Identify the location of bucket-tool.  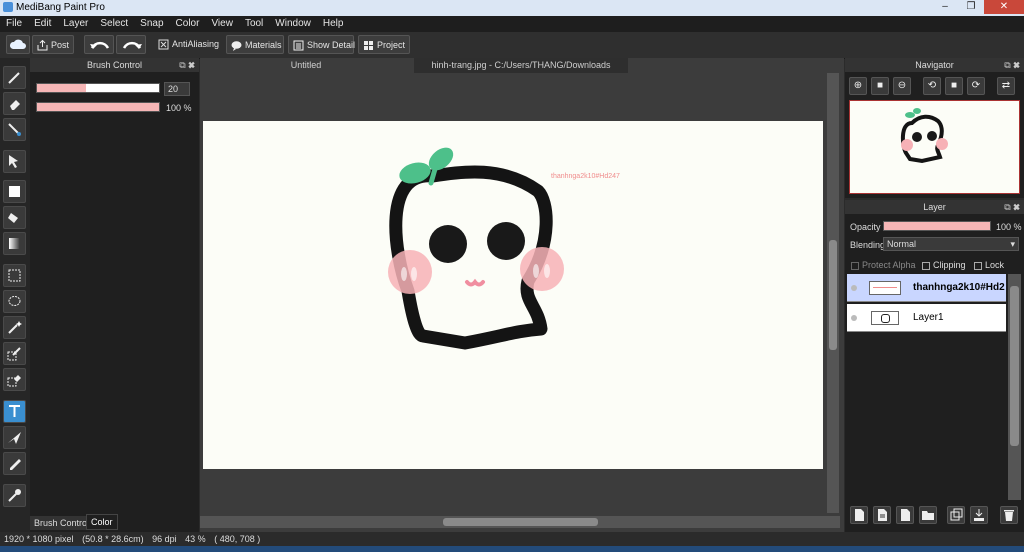
(14, 217).